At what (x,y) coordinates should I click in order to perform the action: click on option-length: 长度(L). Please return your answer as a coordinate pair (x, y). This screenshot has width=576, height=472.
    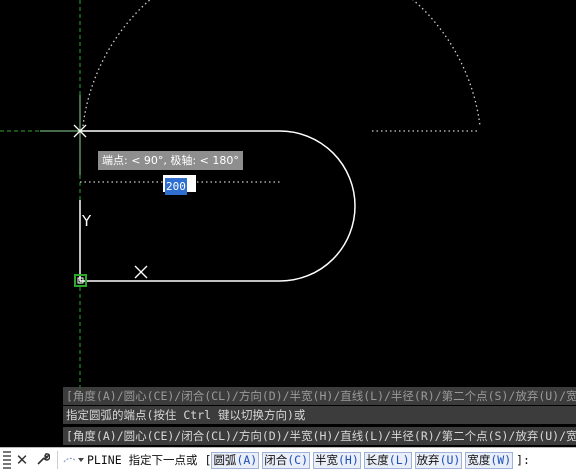
    Looking at the image, I should click on (387, 460).